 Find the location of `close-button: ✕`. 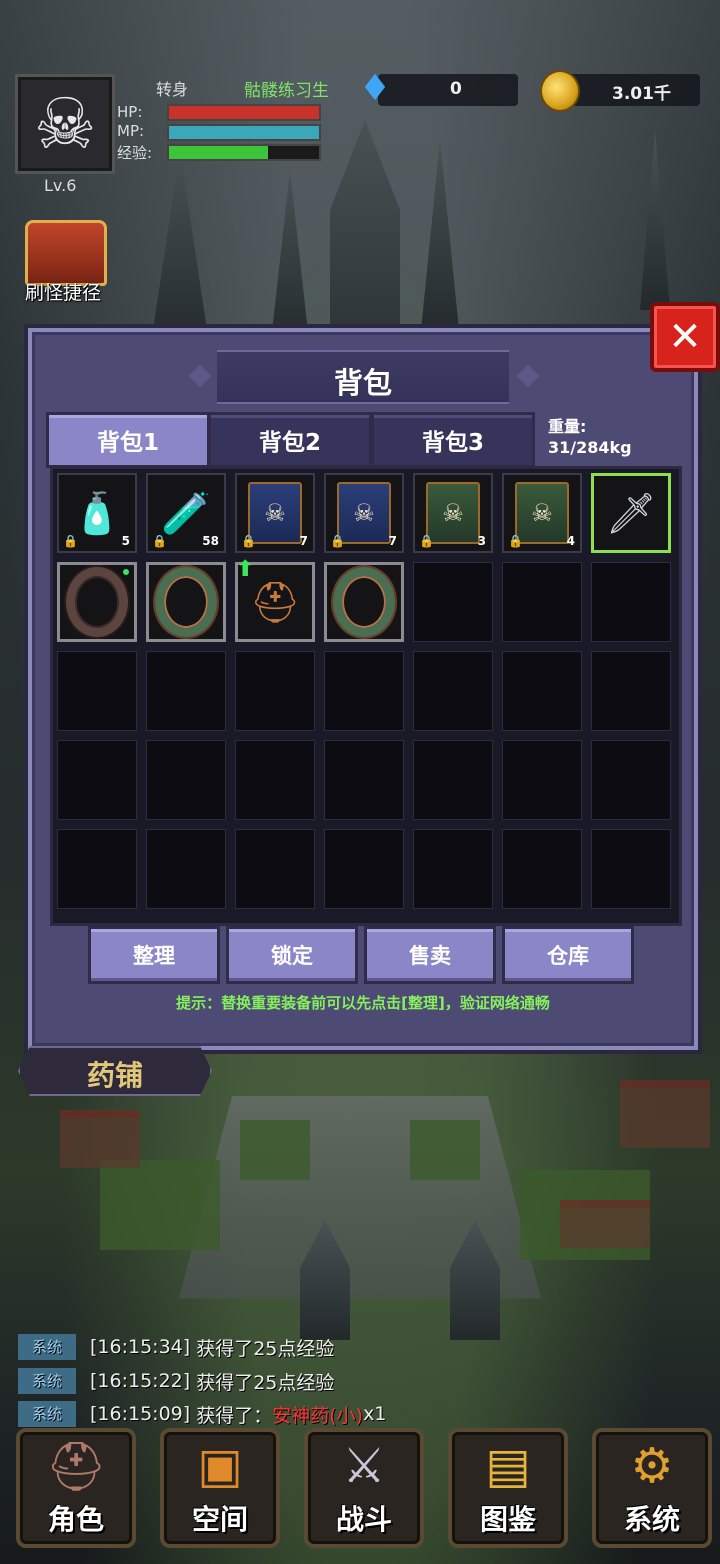

close-button: ✕ is located at coordinates (685, 337).